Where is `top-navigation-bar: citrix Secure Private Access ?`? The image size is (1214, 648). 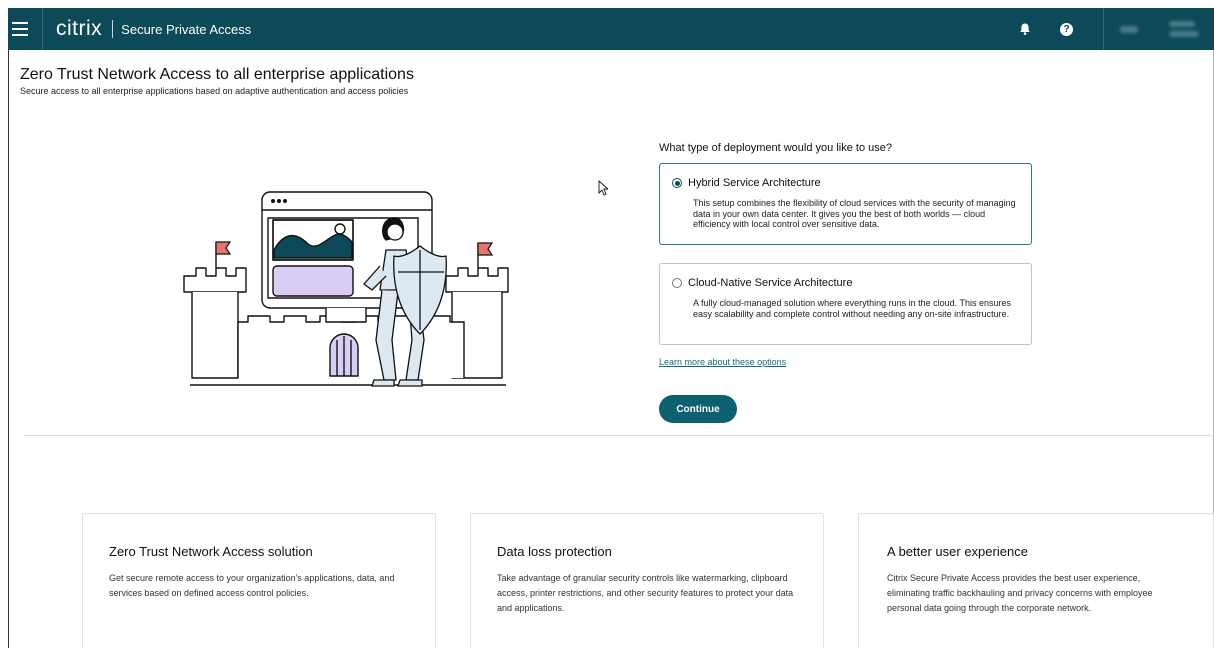 top-navigation-bar: citrix Secure Private Access ? is located at coordinates (611, 29).